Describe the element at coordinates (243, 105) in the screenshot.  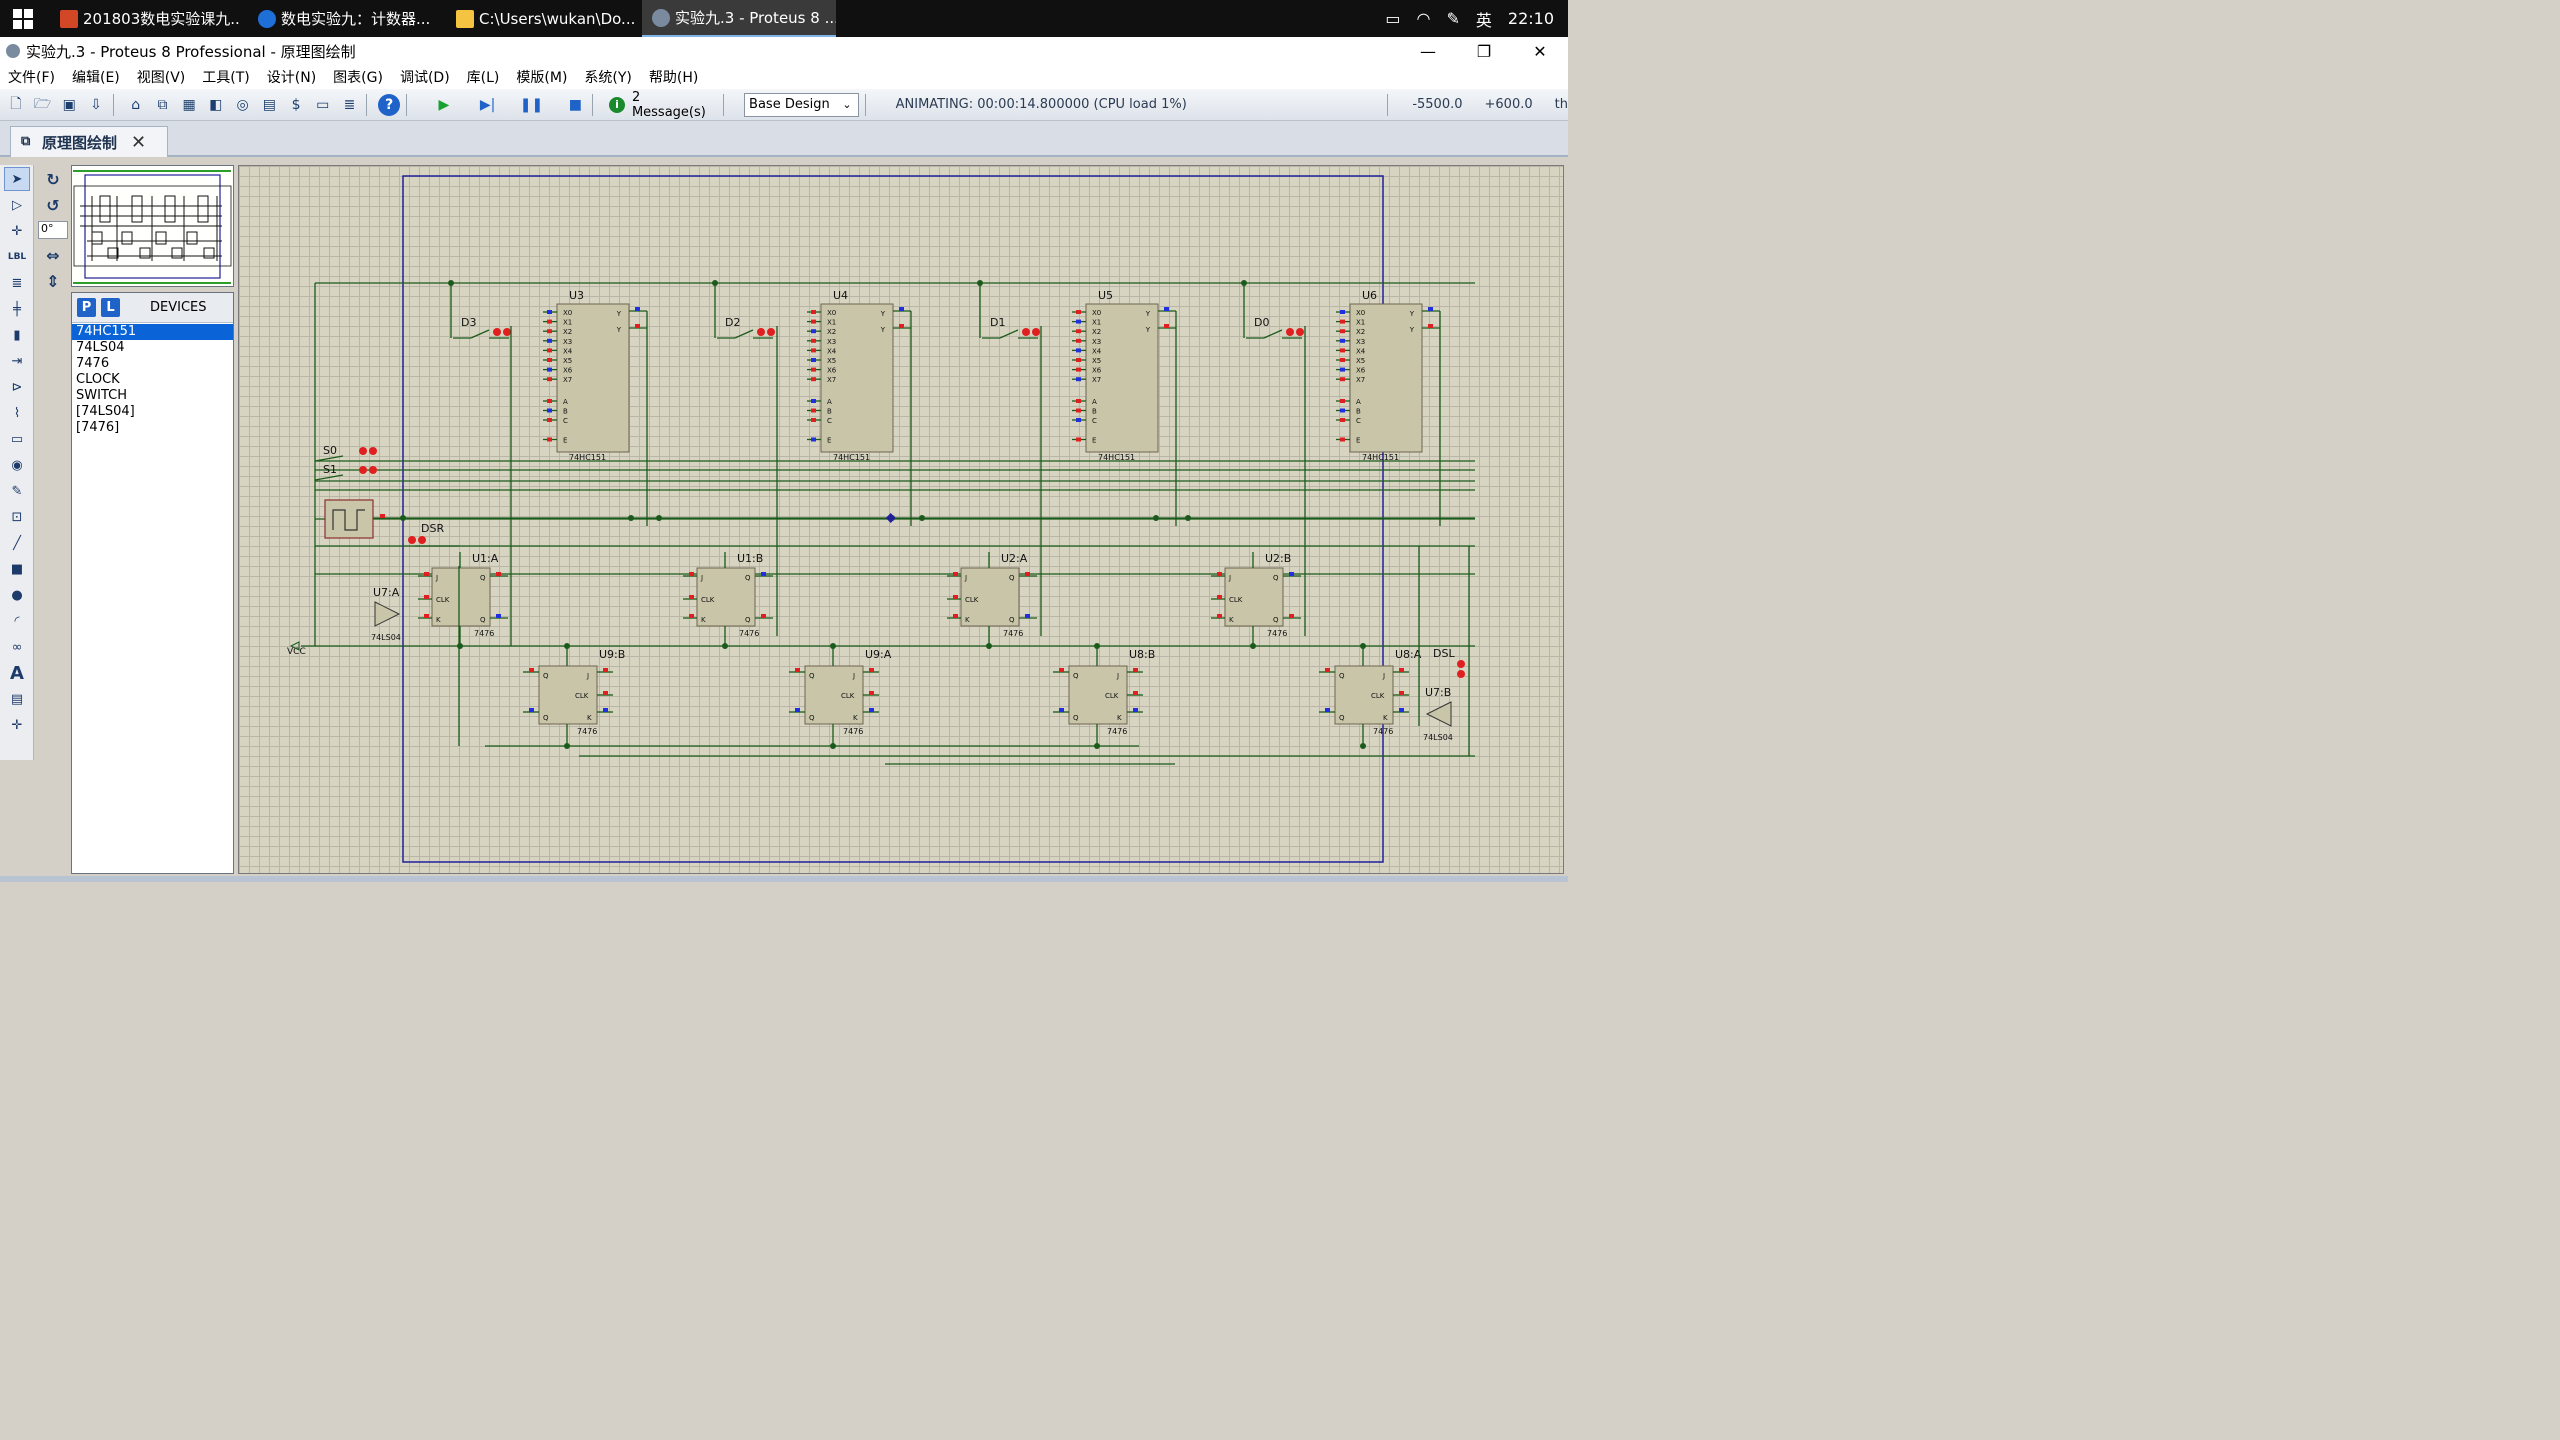
I see `gerber-icon: ◎` at that location.